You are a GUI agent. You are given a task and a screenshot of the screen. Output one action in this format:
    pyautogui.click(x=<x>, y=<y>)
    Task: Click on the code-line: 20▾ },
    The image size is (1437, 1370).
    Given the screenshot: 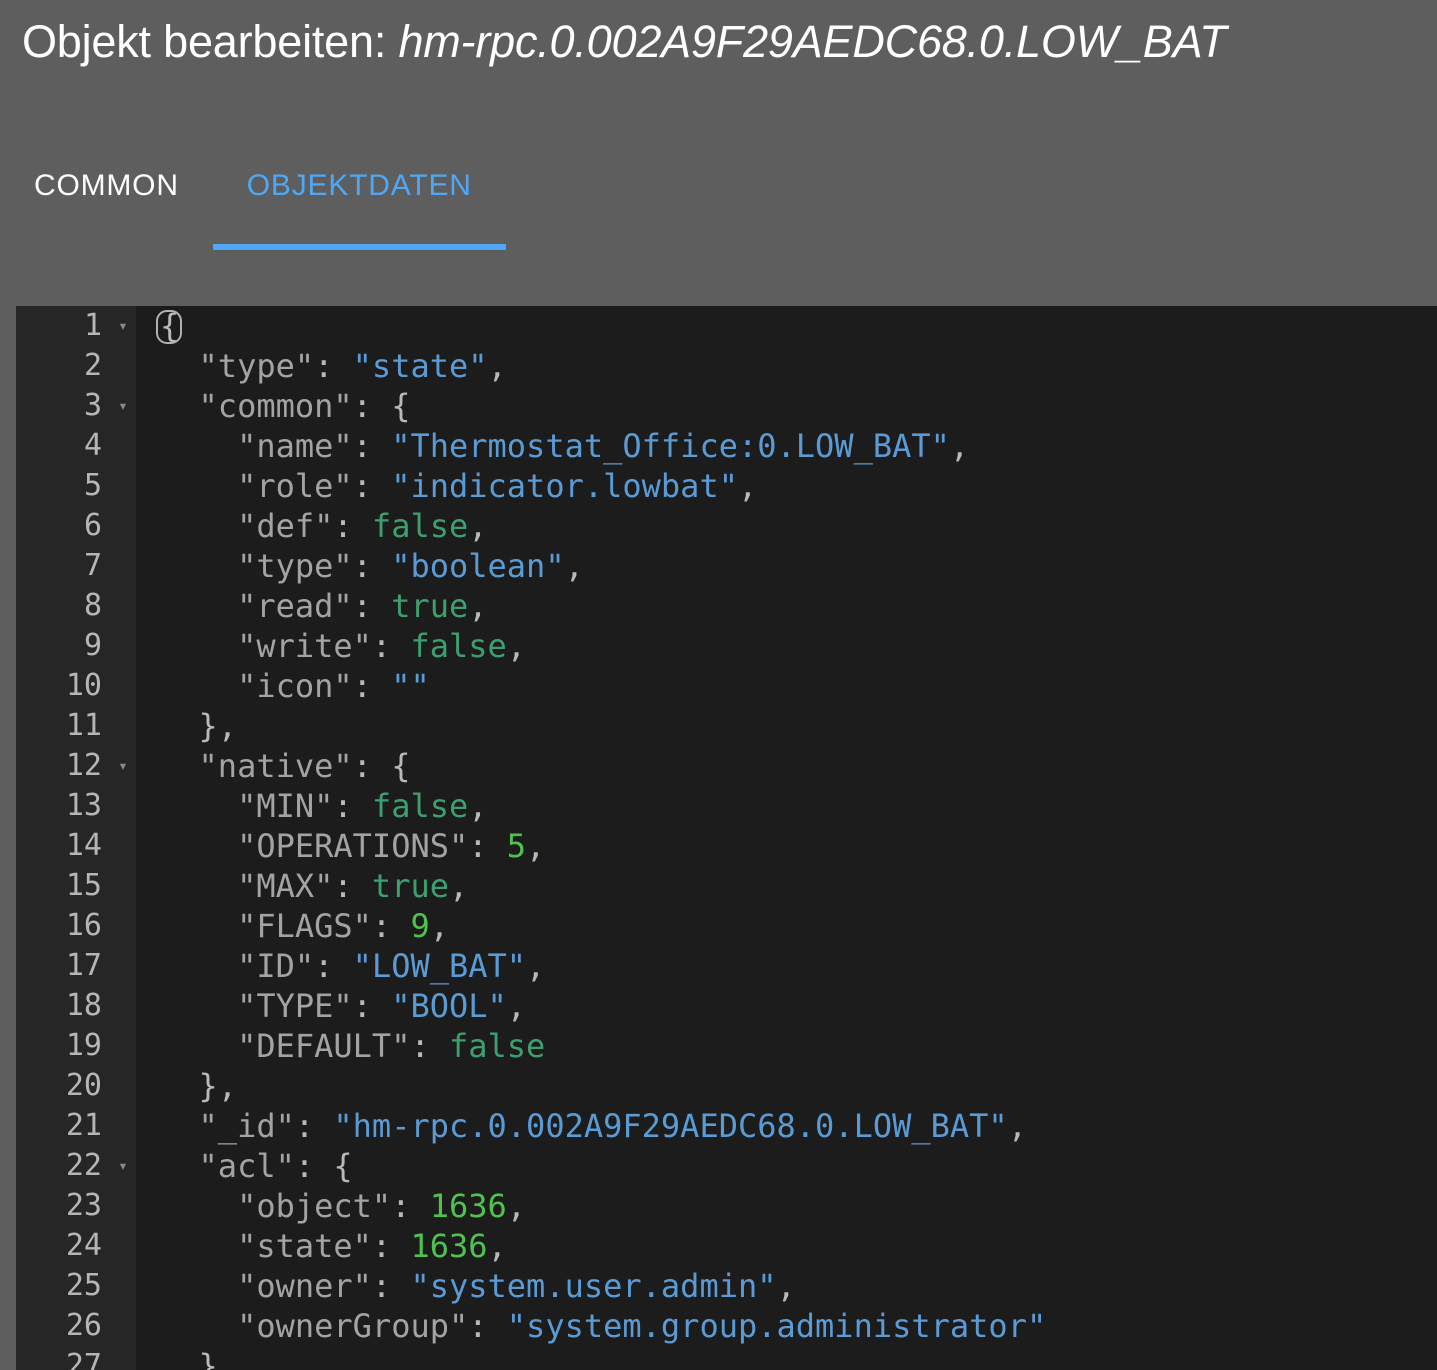 What is the action you would take?
    pyautogui.click(x=726, y=1086)
    